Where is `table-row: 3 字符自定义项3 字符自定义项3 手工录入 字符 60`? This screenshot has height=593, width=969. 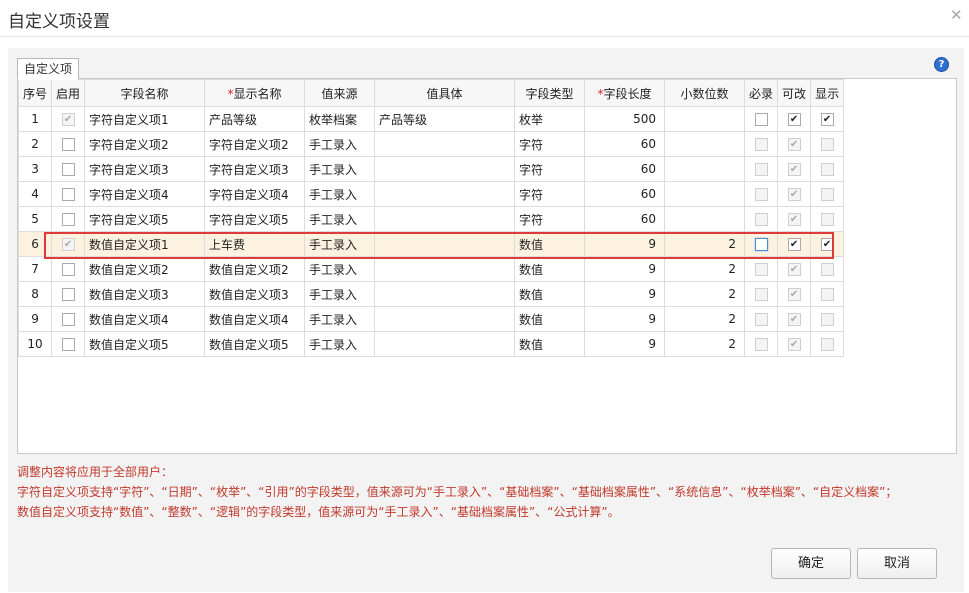 table-row: 3 字符自定义项3 字符自定义项3 手工录入 字符 60 is located at coordinates (431, 169).